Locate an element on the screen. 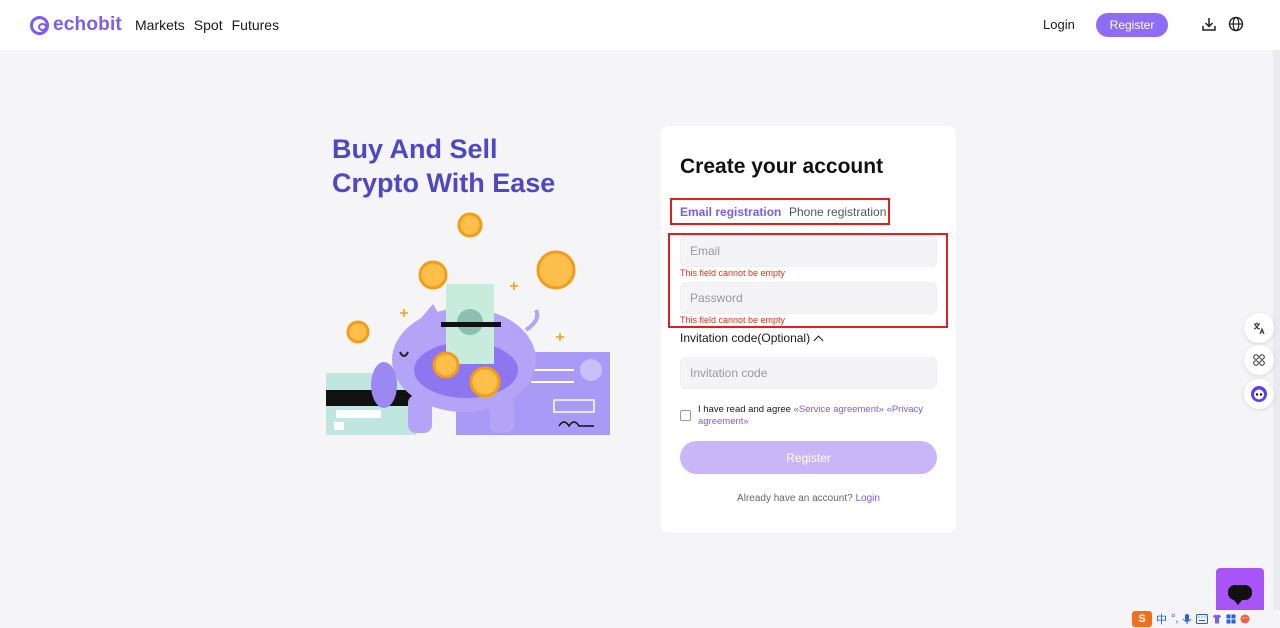 Image resolution: width=1280 pixels, height=628 pixels. tab-phone-registration: Phone registration is located at coordinates (837, 212).